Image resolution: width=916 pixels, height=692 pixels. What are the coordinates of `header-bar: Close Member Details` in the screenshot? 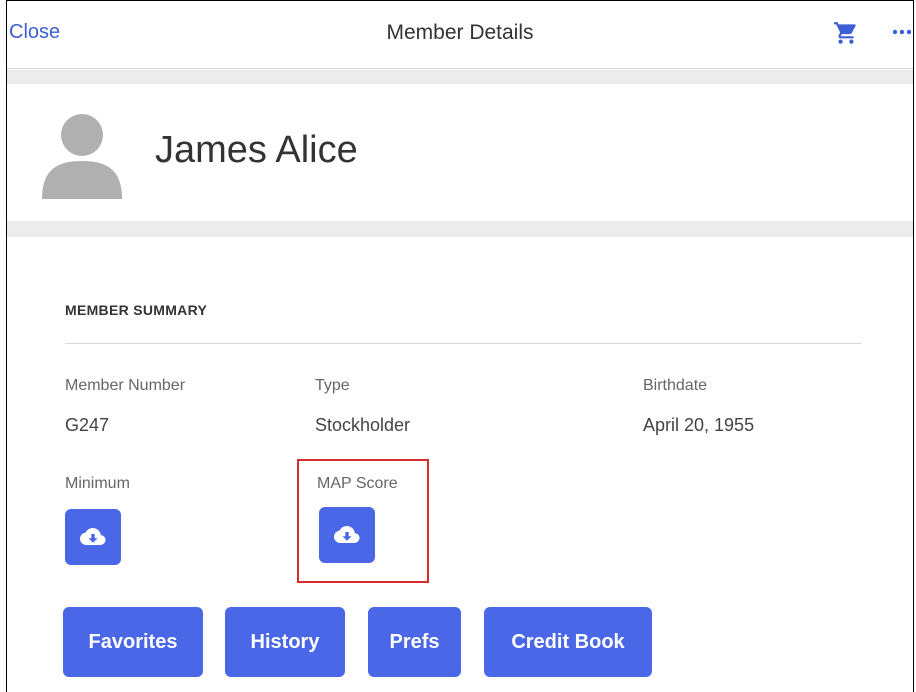 It's located at (460, 35).